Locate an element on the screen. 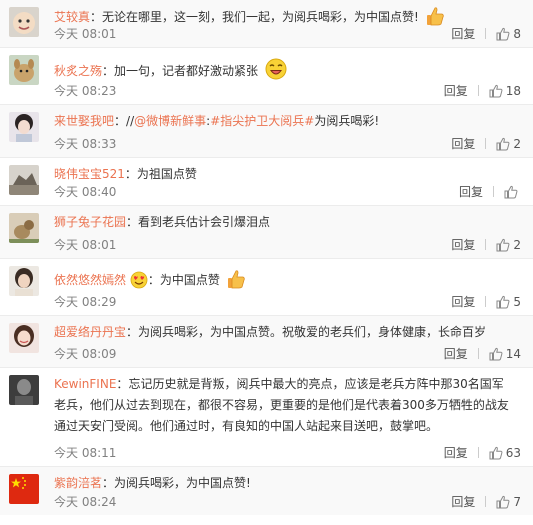 This screenshot has height=525, width=533. like-button: 18 is located at coordinates (505, 91).